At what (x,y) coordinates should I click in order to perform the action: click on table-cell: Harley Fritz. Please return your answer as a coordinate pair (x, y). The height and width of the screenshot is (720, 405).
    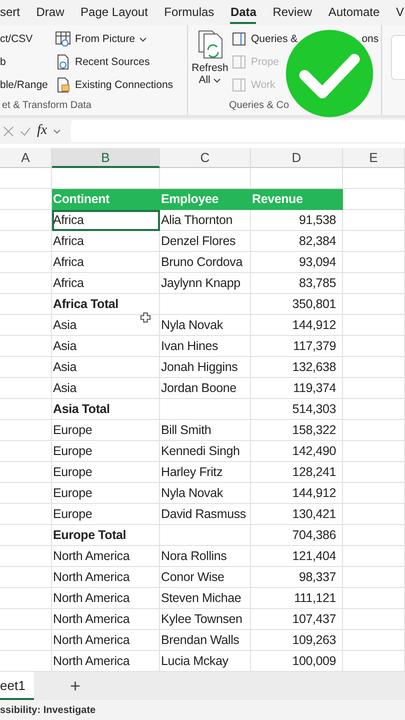
    Looking at the image, I should click on (205, 472).